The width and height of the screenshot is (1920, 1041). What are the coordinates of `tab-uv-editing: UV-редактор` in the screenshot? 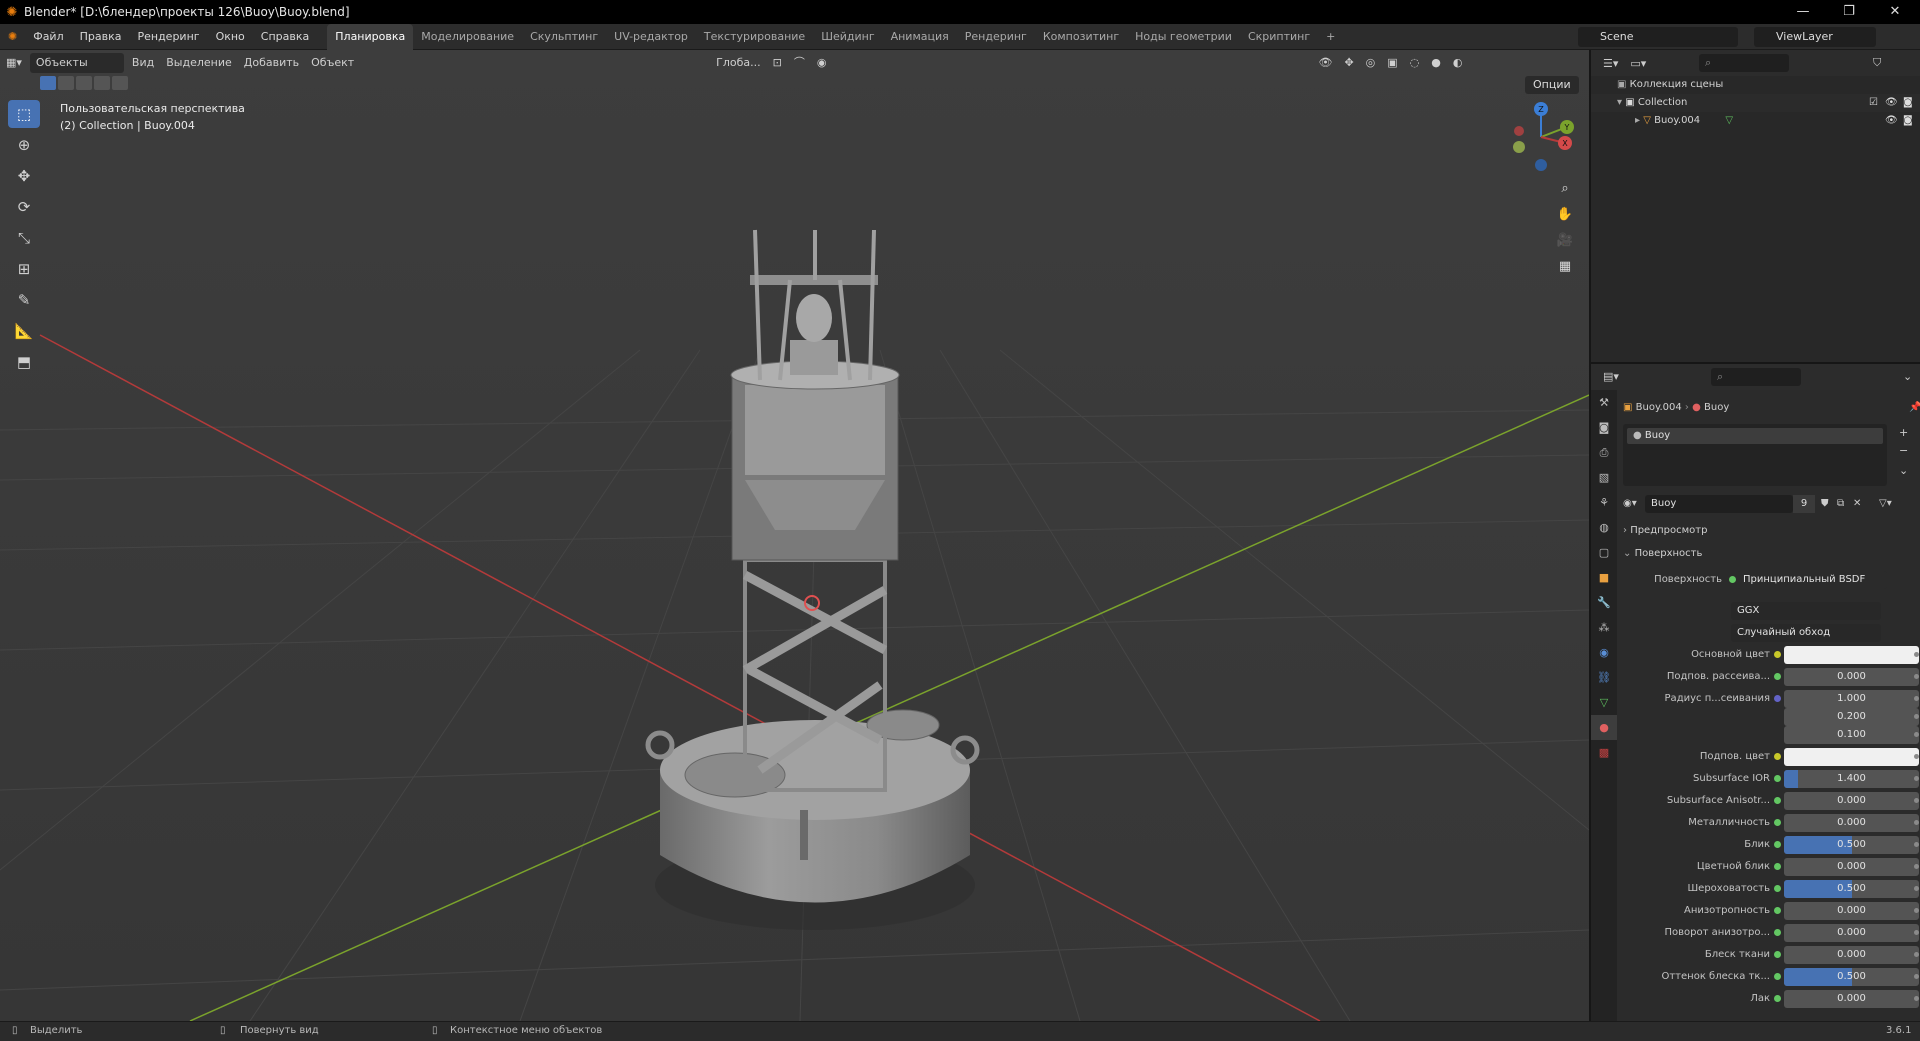 It's located at (651, 37).